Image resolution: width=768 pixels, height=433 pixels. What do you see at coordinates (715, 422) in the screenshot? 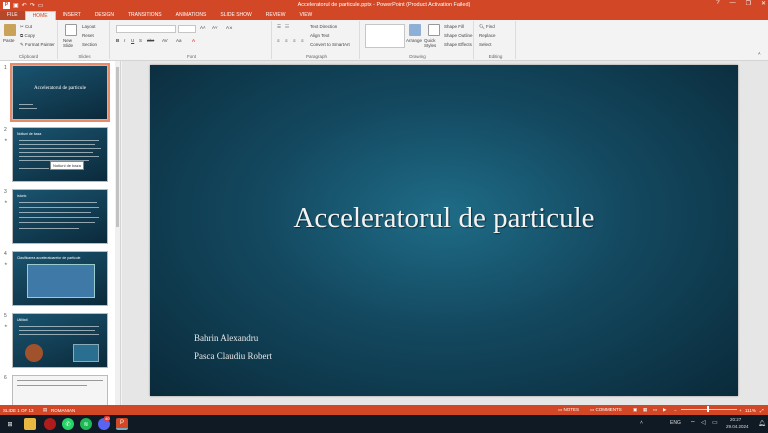
I see `battery-icon: ▭` at bounding box center [715, 422].